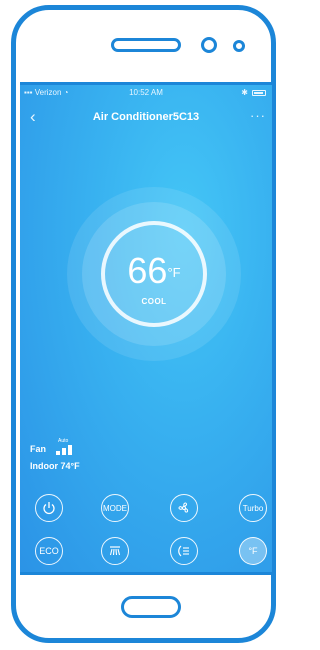  I want to click on nav-bar: ‹ Air Conditioner5C13 ···, so click(146, 118).